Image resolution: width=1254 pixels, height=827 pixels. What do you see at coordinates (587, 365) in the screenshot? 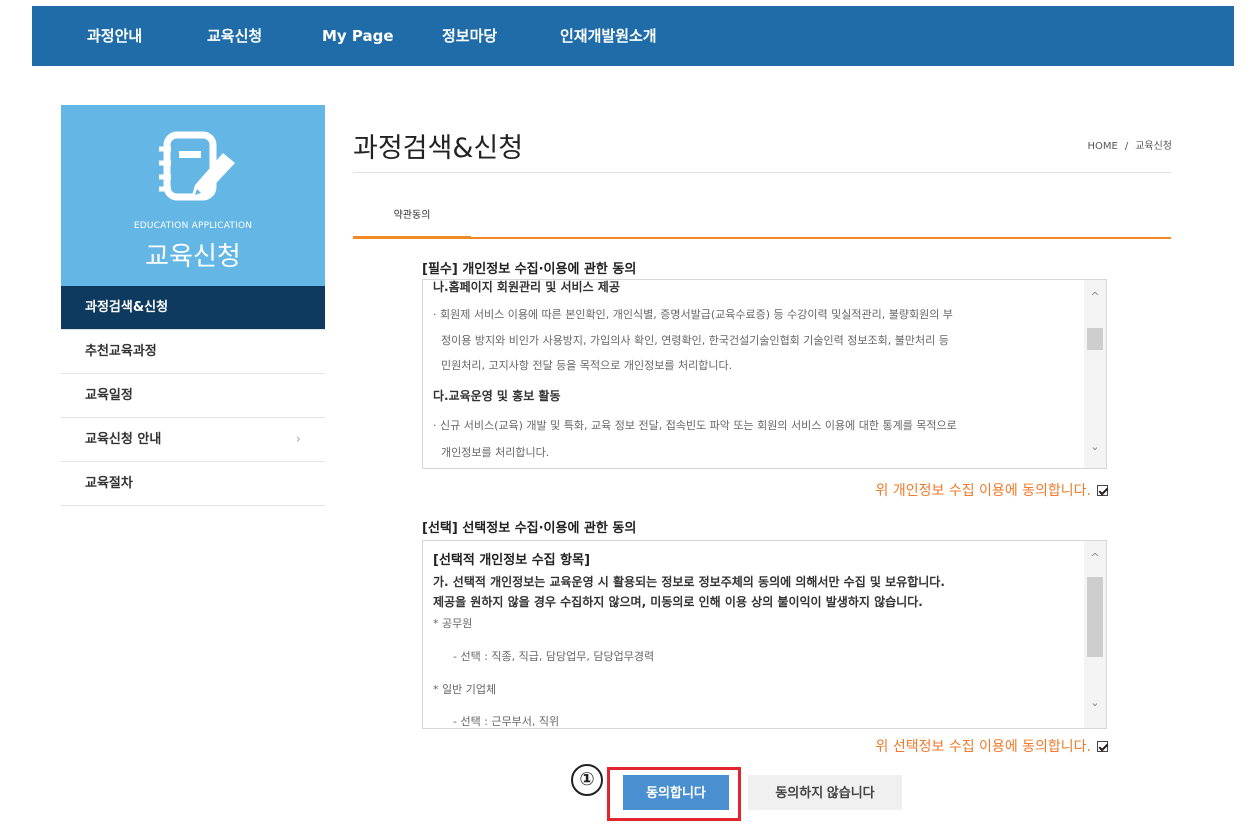
I see `terms-line: 민원처리, 고지사항 전달 등을 목적으로 개인정보를 처리합니다.` at bounding box center [587, 365].